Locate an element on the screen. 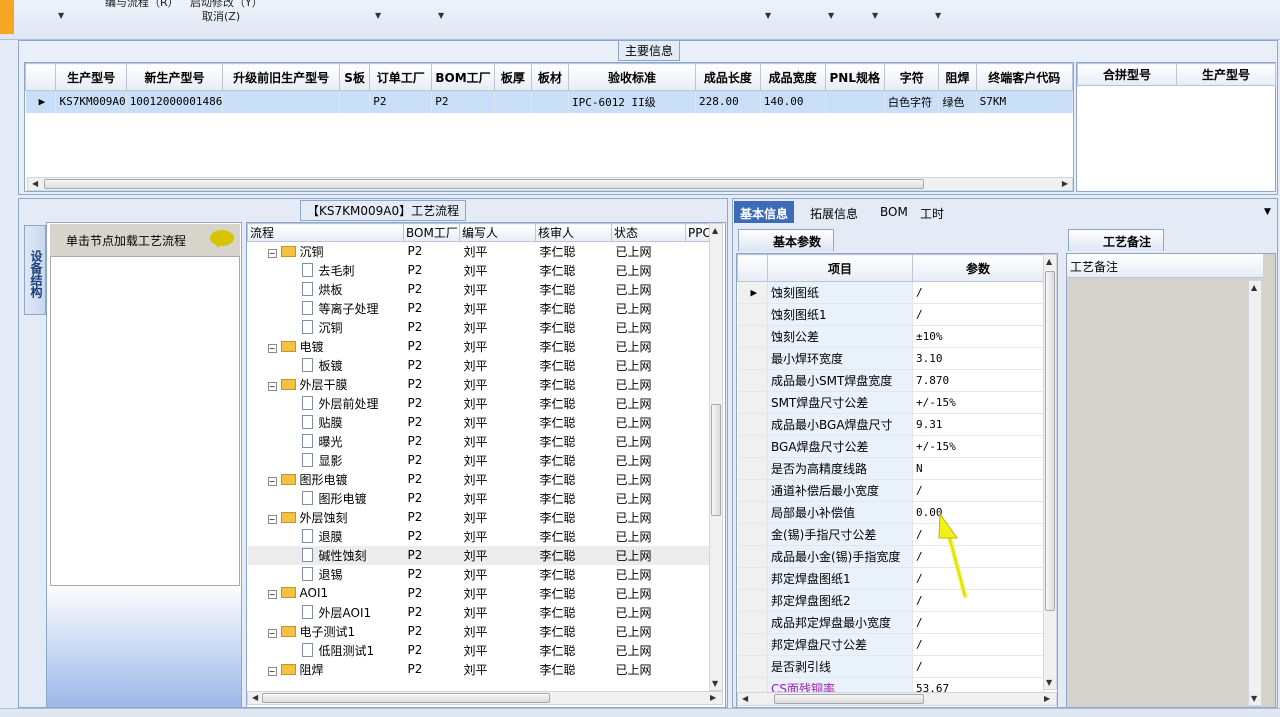  main-col-header: PNL规格 is located at coordinates (854, 77).